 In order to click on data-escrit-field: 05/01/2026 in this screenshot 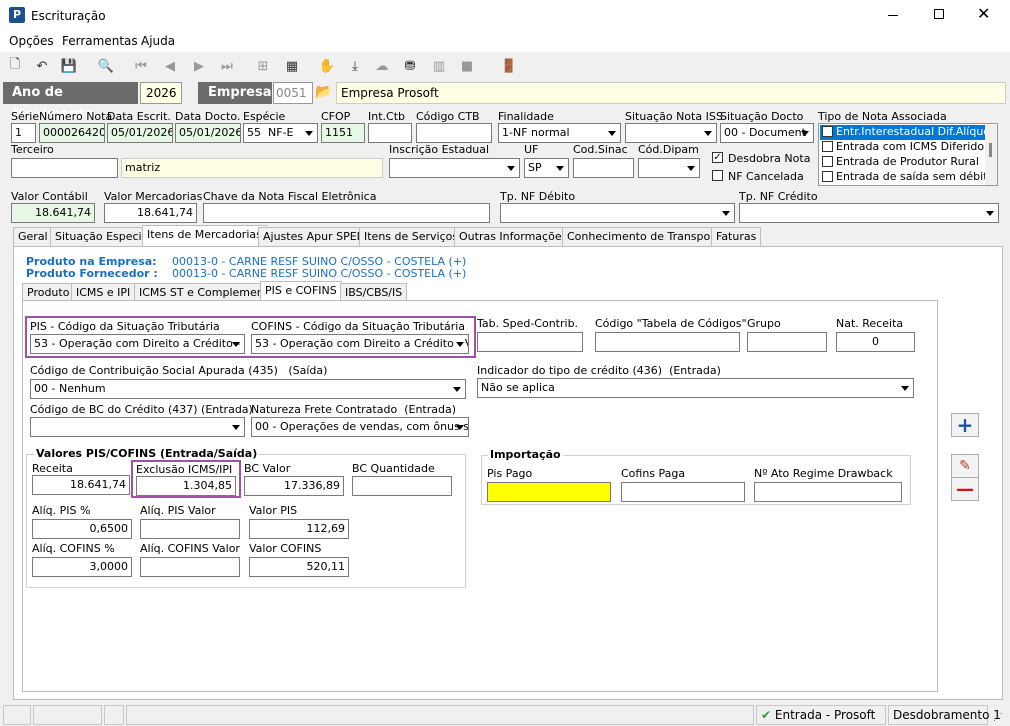, I will do `click(140, 133)`.